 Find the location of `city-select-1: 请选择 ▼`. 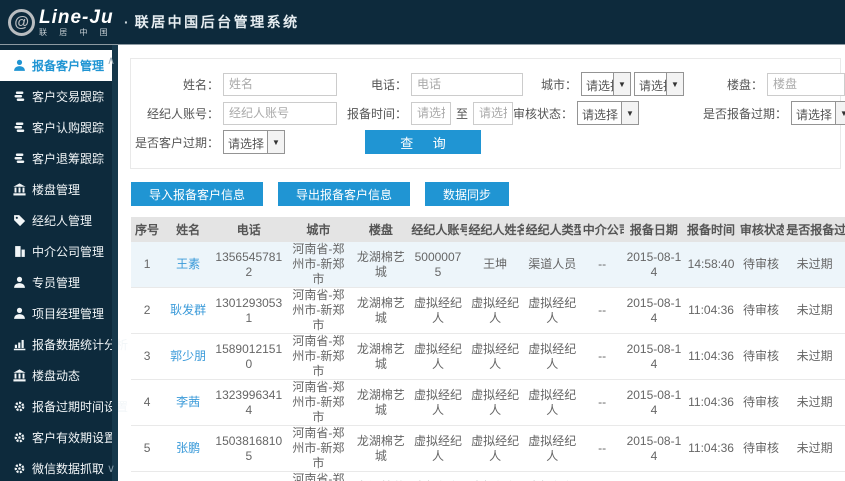

city-select-1: 请选择 ▼ is located at coordinates (606, 84).